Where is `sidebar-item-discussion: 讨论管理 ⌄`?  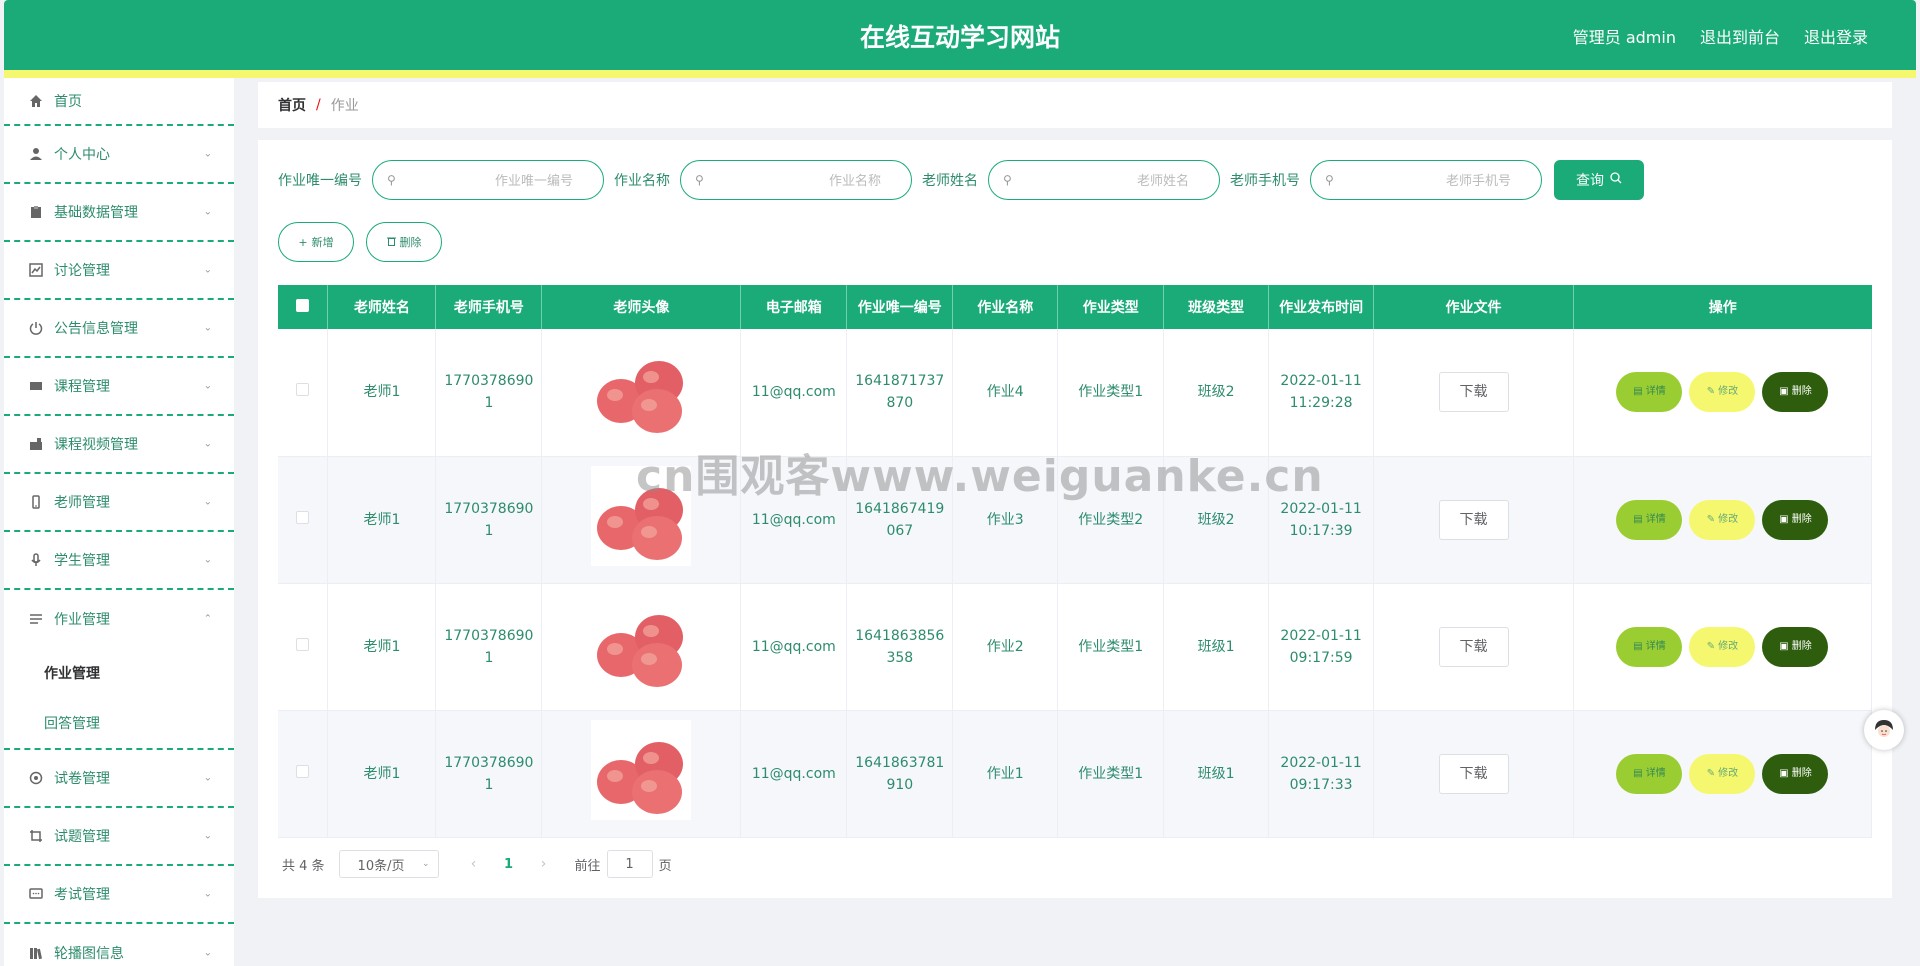
sidebar-item-discussion: 讨论管理 ⌄ is located at coordinates (119, 271).